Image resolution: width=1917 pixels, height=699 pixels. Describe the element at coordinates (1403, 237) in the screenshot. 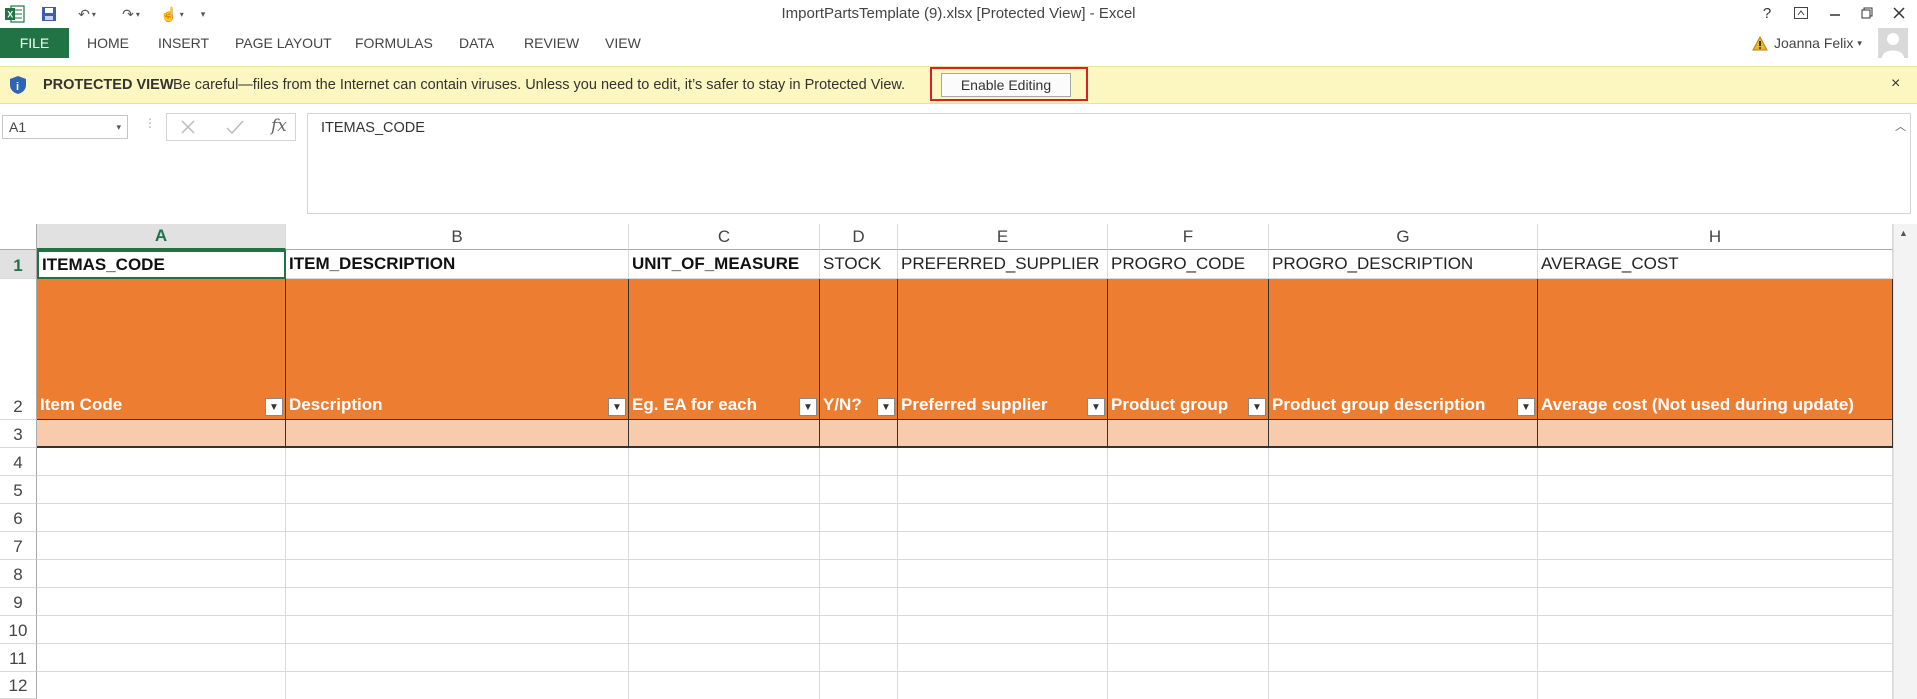

I see `column-header-g: G` at that location.